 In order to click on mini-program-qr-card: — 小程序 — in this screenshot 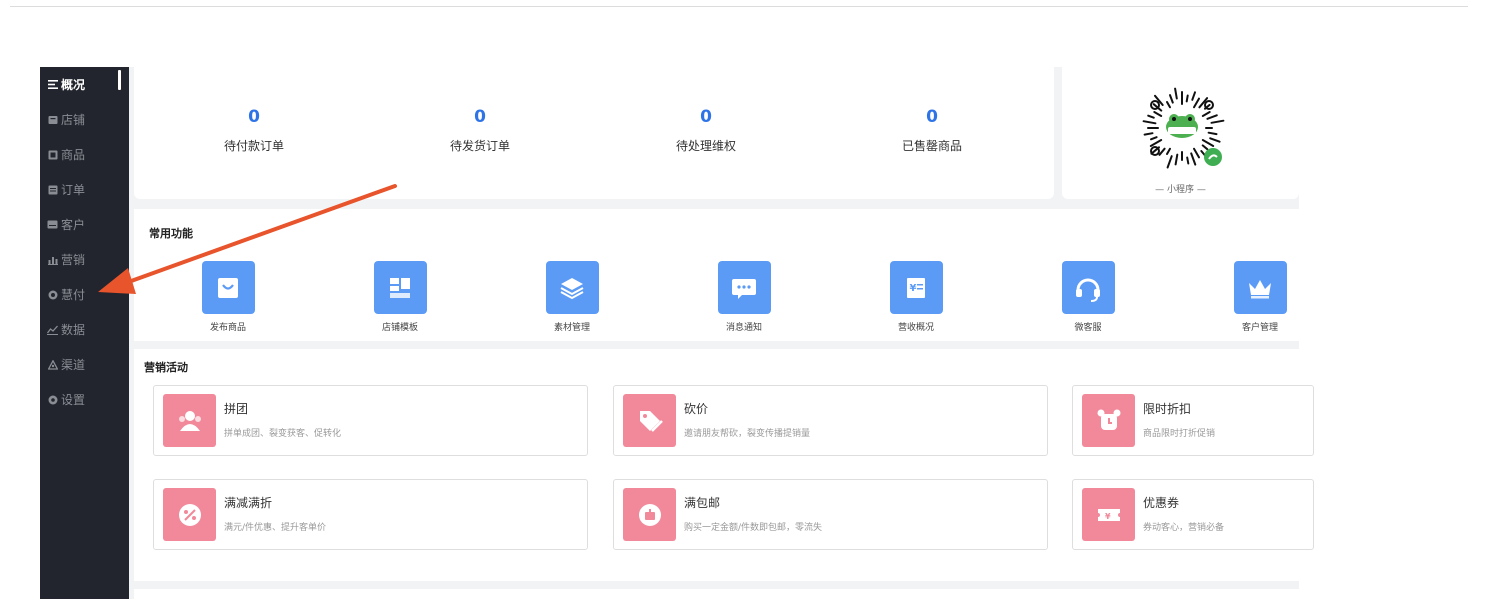, I will do `click(1180, 133)`.